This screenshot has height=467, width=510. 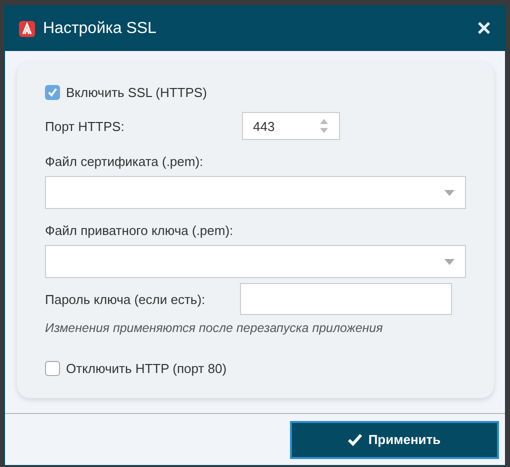 I want to click on field-label: Файл сертификата (.pem):, so click(x=124, y=161).